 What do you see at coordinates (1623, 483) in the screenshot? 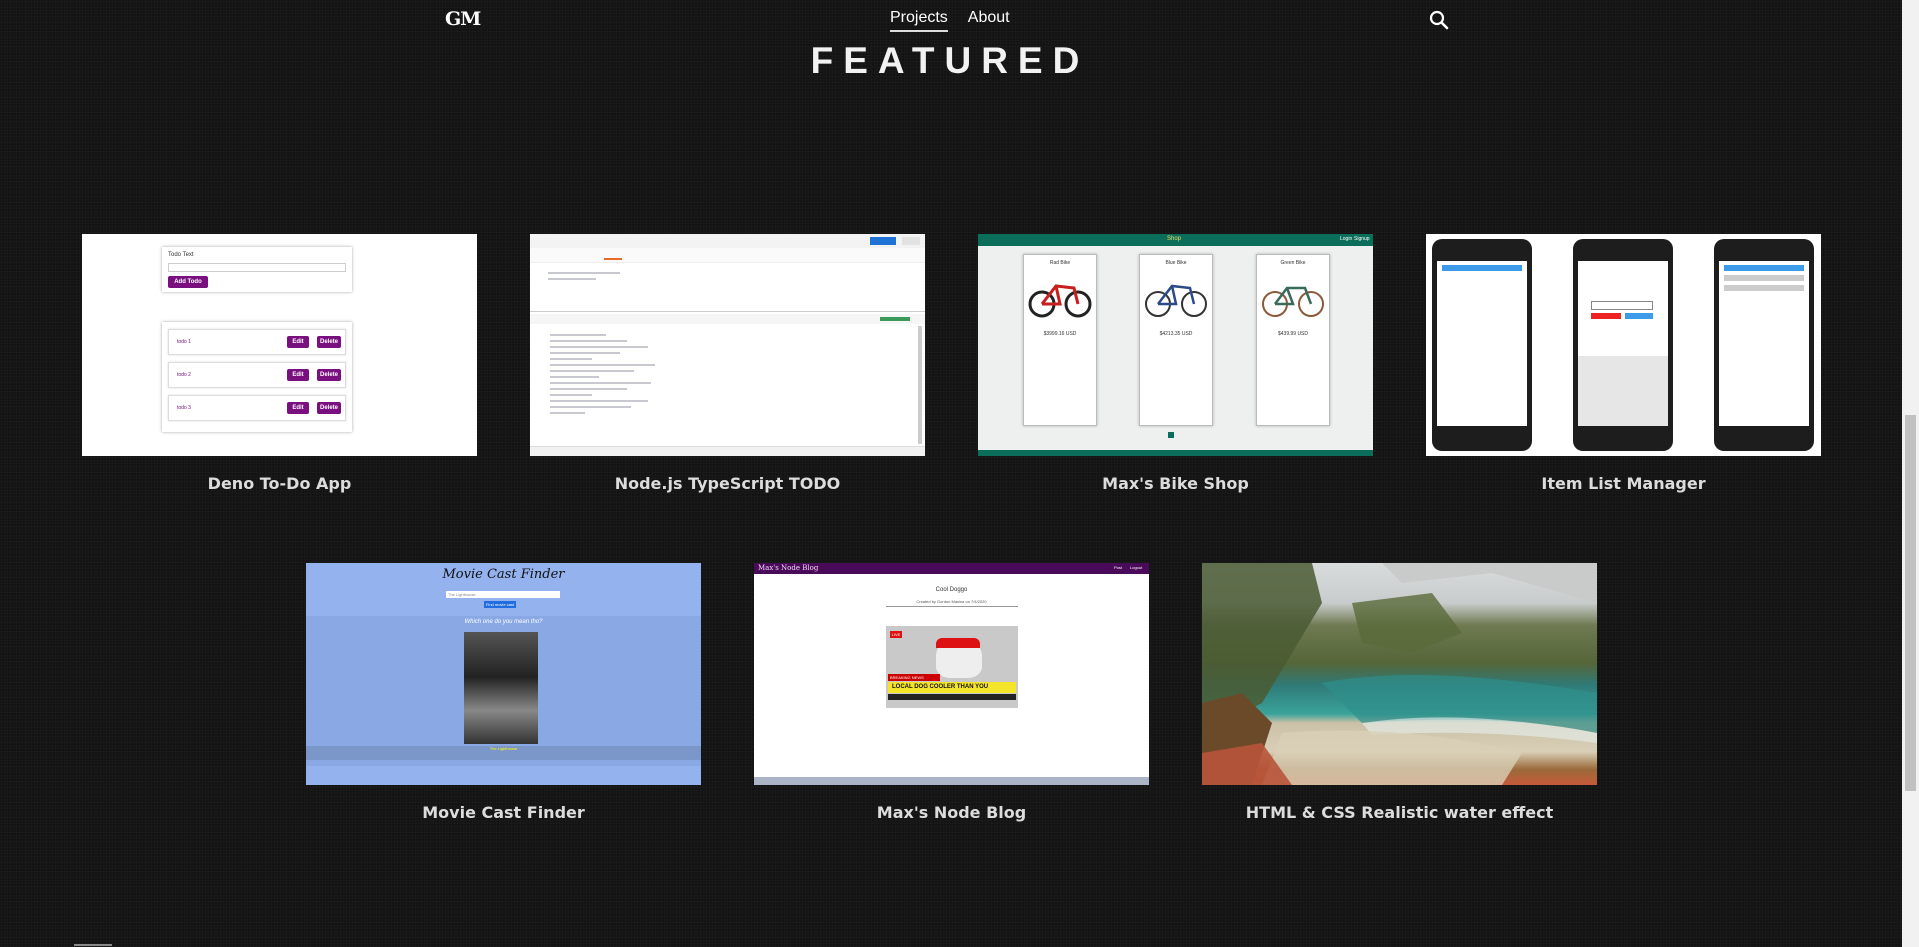
I see `project-title: Item List Manager` at bounding box center [1623, 483].